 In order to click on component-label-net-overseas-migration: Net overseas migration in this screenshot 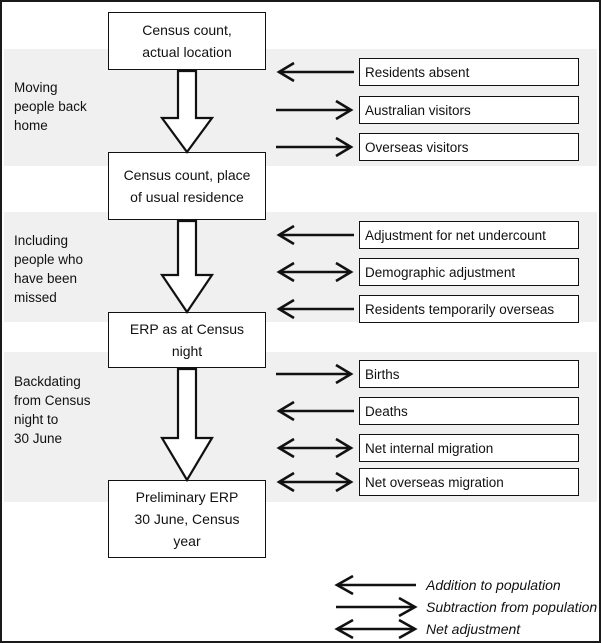, I will do `click(469, 482)`.